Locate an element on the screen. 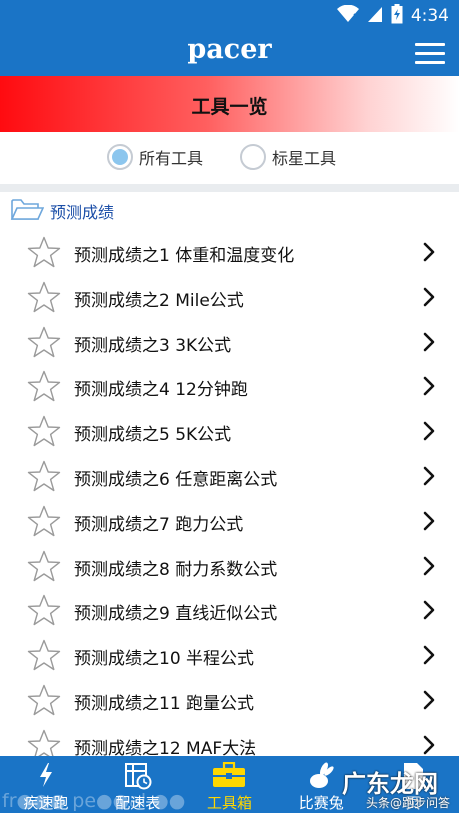  list-item-label: 预测成绩之10 半程公式 is located at coordinates (164, 659).